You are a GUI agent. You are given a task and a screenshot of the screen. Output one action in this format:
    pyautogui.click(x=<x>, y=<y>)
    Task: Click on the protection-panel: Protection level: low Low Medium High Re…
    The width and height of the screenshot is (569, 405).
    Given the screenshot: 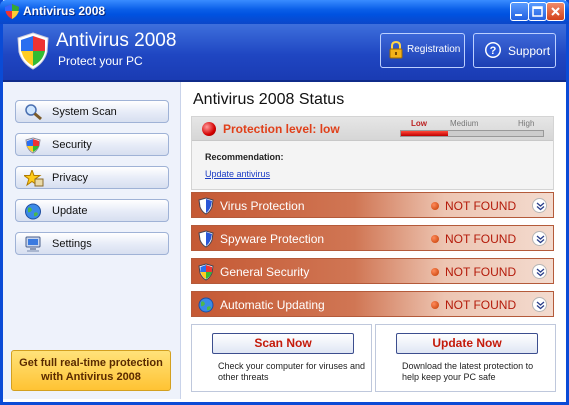 What is the action you would take?
    pyautogui.click(x=372, y=153)
    